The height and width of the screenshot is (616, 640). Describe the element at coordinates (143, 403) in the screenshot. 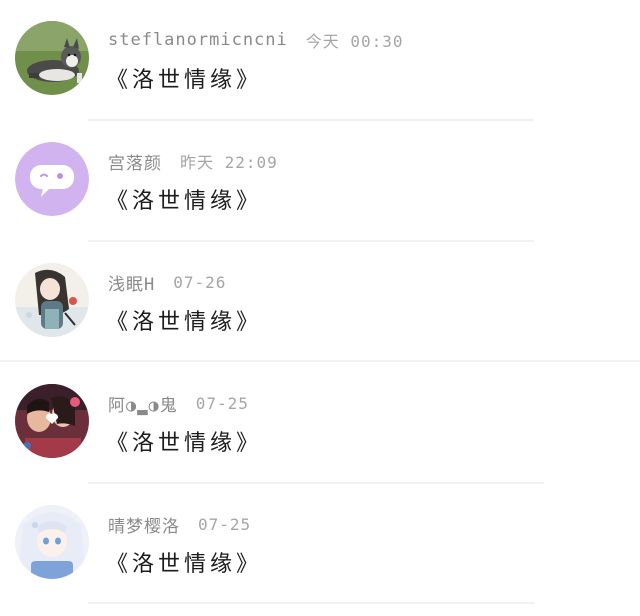

I see `username: 阿◑▂◑鬼` at that location.